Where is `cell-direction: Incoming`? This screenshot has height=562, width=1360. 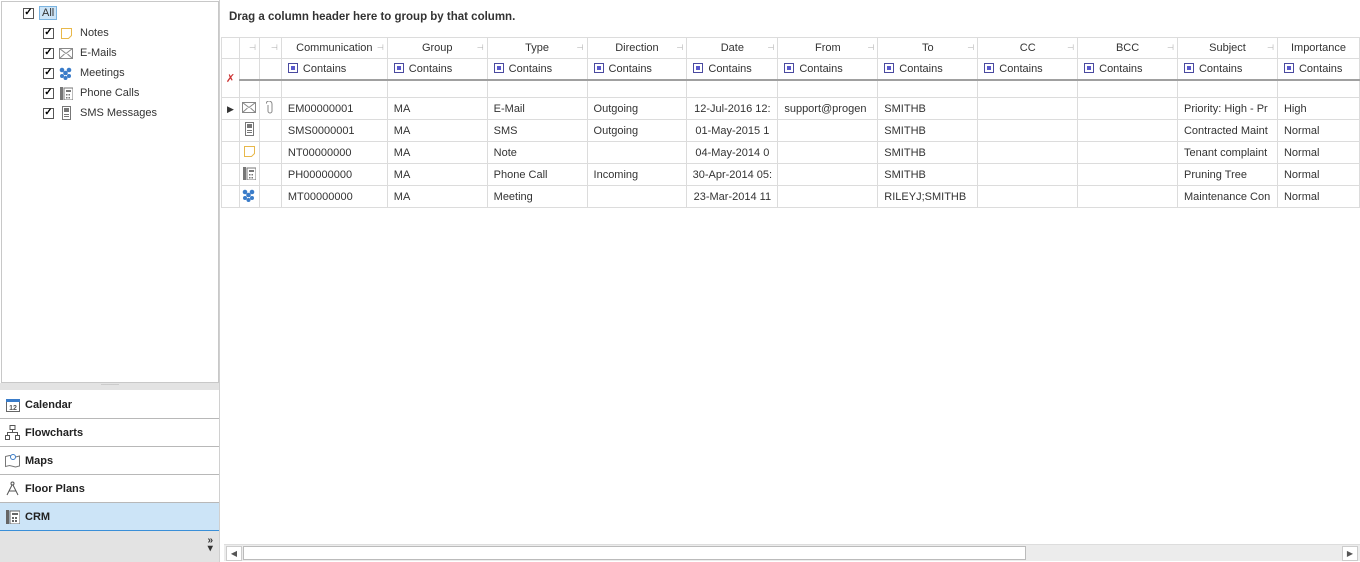
cell-direction: Incoming is located at coordinates (637, 174).